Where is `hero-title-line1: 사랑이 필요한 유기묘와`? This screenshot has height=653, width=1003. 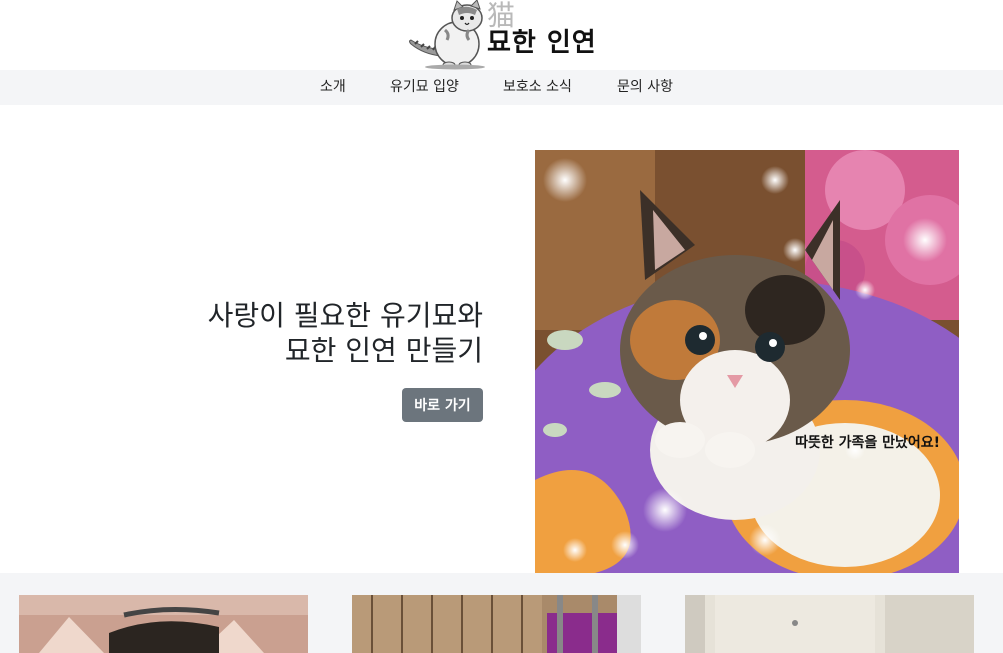
hero-title-line1: 사랑이 필요한 유기묘와 is located at coordinates (345, 315).